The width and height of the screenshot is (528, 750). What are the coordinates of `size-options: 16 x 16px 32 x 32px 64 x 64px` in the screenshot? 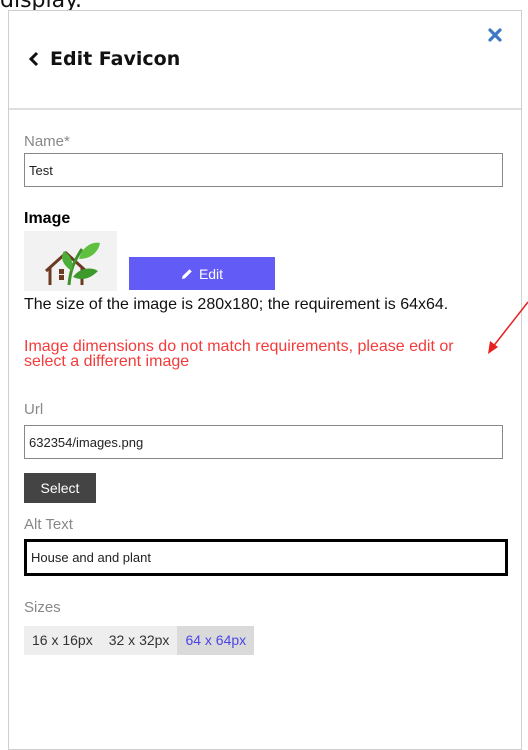 It's located at (139, 640).